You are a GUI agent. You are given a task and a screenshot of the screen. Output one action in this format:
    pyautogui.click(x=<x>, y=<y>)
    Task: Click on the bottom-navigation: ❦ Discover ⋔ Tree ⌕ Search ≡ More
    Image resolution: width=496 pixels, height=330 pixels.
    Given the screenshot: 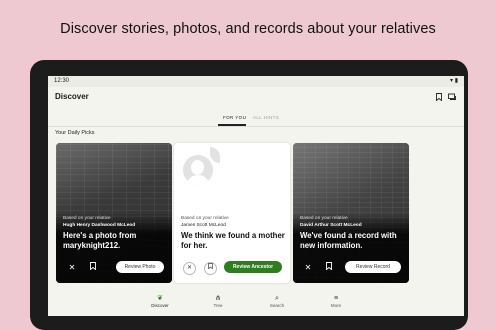 What is the action you would take?
    pyautogui.click(x=256, y=304)
    